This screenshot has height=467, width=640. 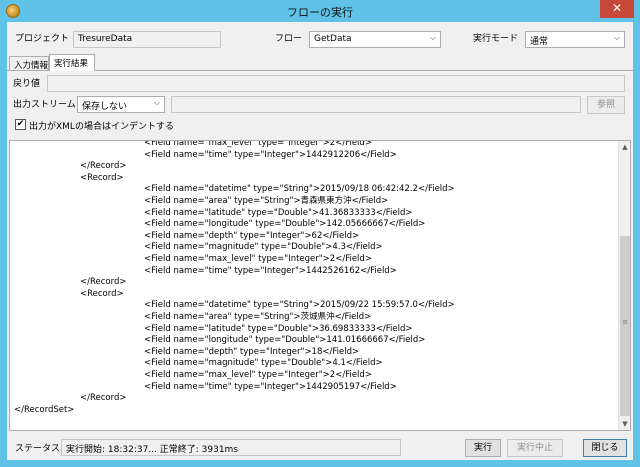 What do you see at coordinates (147, 39) in the screenshot?
I see `project-field: TresureData` at bounding box center [147, 39].